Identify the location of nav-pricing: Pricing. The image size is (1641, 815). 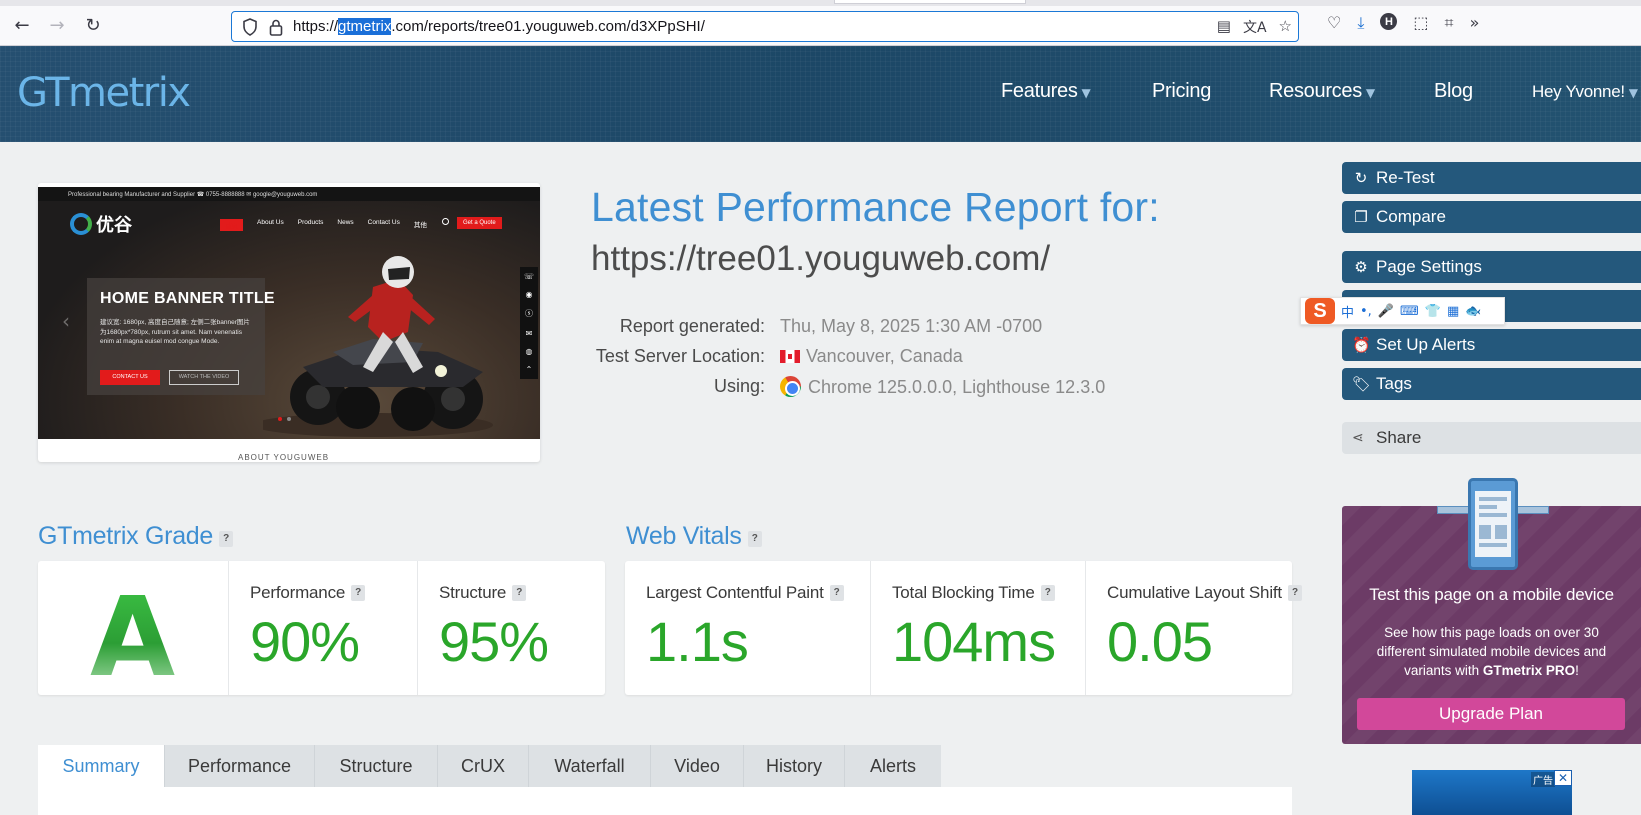
(1181, 91).